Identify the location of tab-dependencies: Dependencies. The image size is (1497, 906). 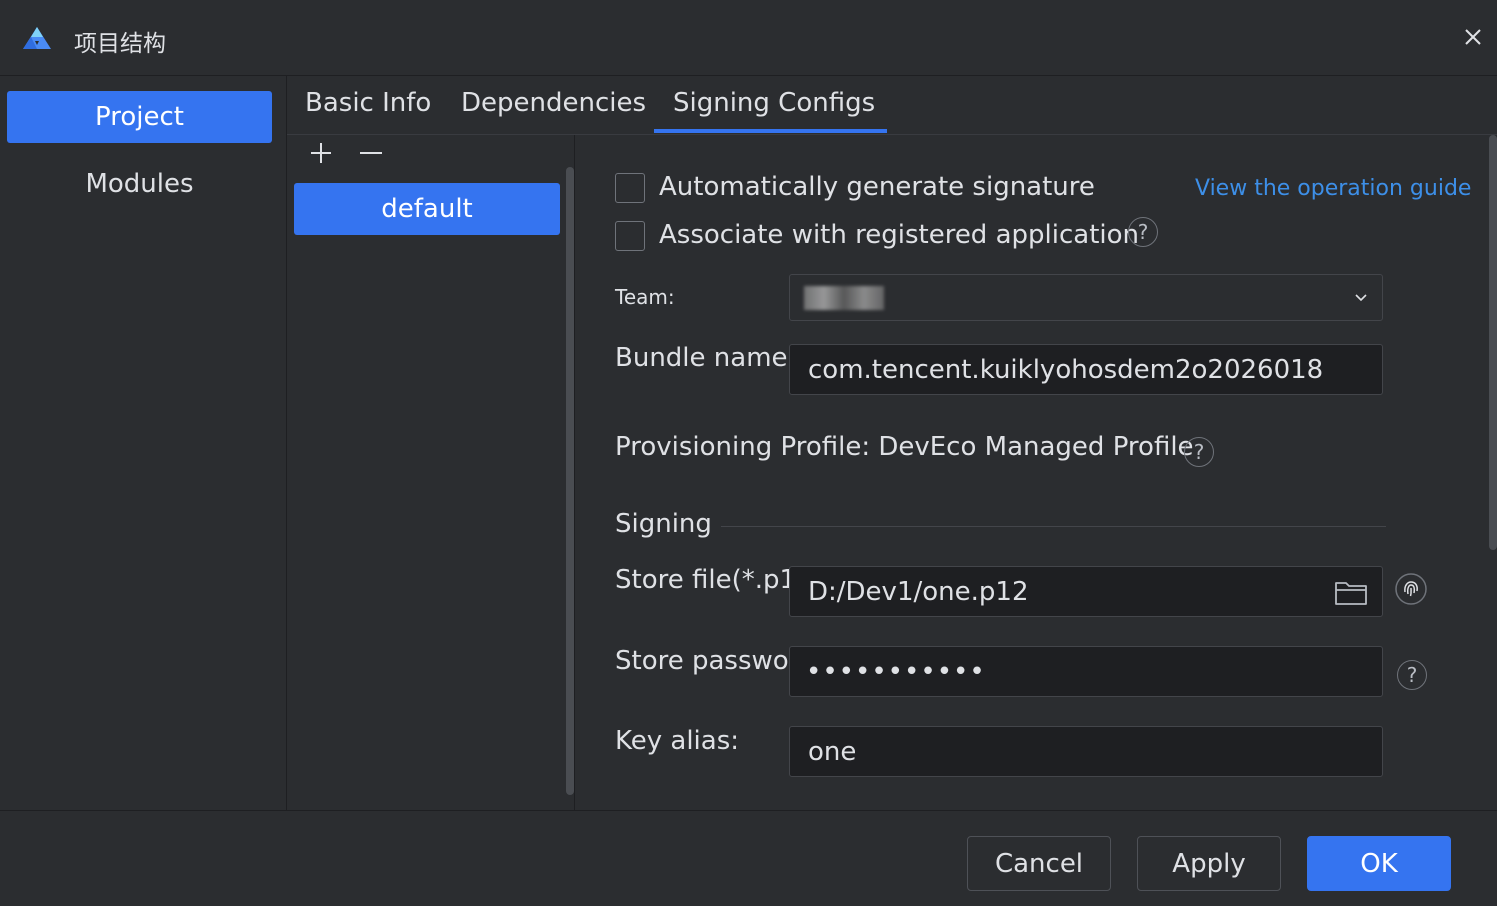
(553, 103).